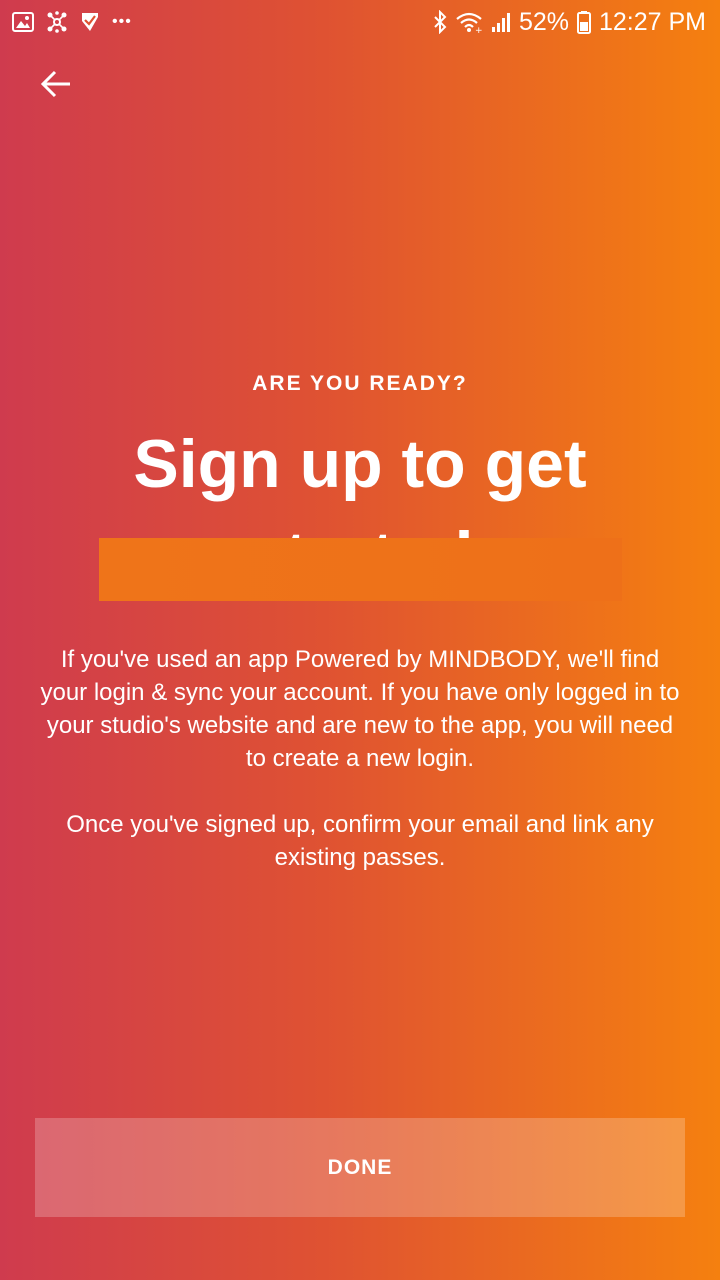 This screenshot has width=720, height=1280. What do you see at coordinates (360, 1167) in the screenshot?
I see `done-button: DONE` at bounding box center [360, 1167].